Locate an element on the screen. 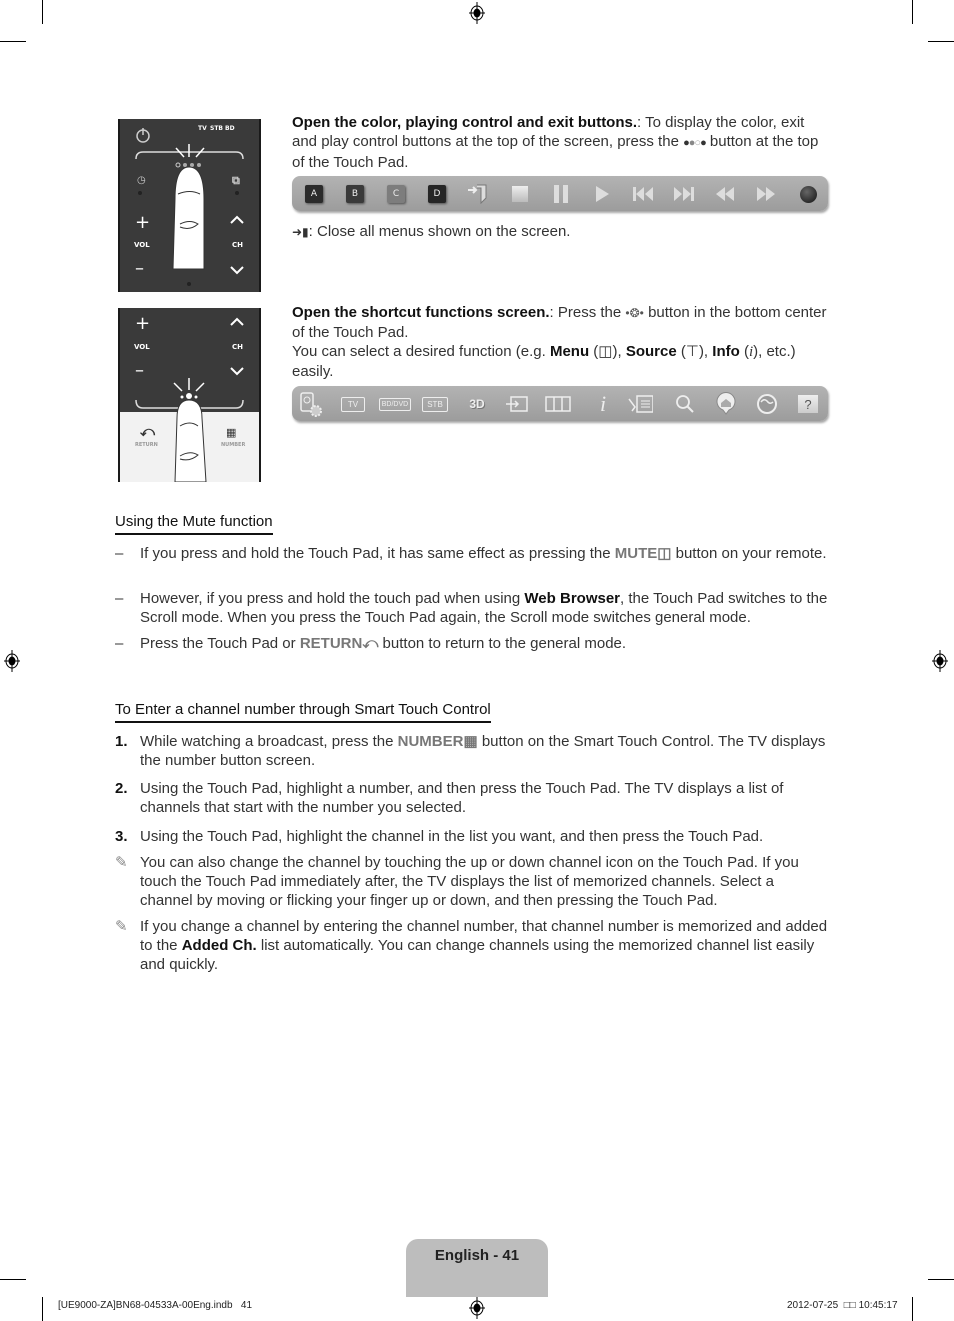 The width and height of the screenshot is (954, 1321). previous-icon is located at coordinates (643, 194).